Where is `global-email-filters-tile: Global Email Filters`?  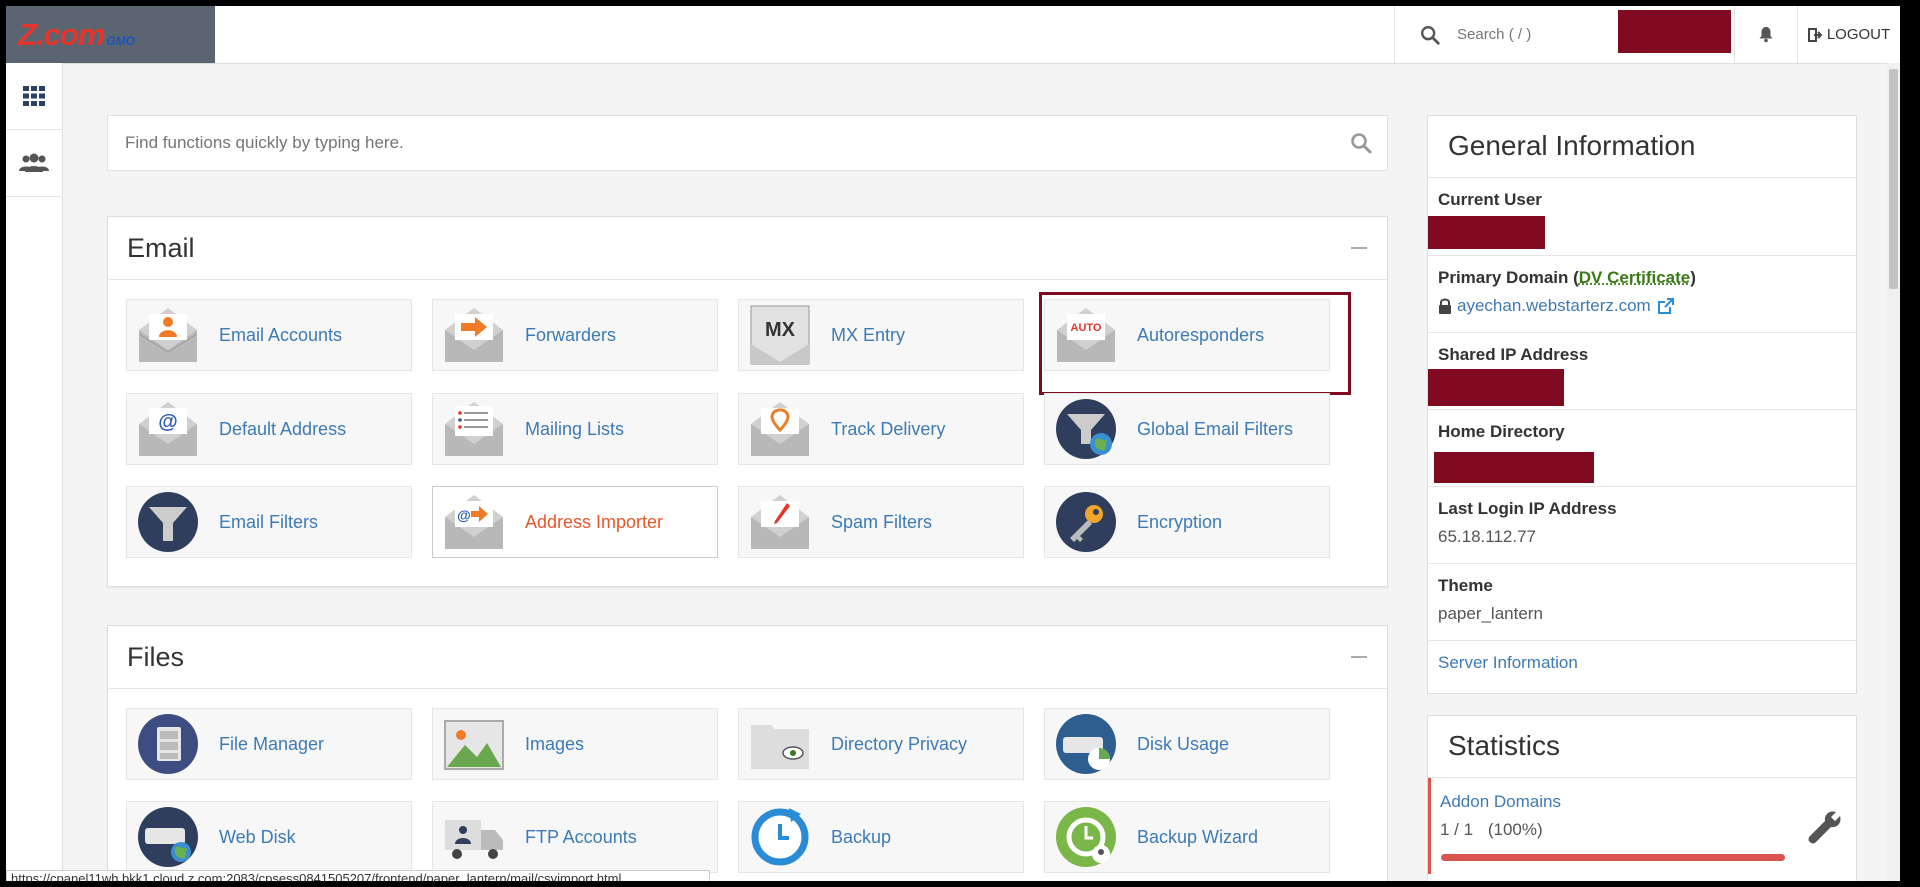 global-email-filters-tile: Global Email Filters is located at coordinates (1187, 429).